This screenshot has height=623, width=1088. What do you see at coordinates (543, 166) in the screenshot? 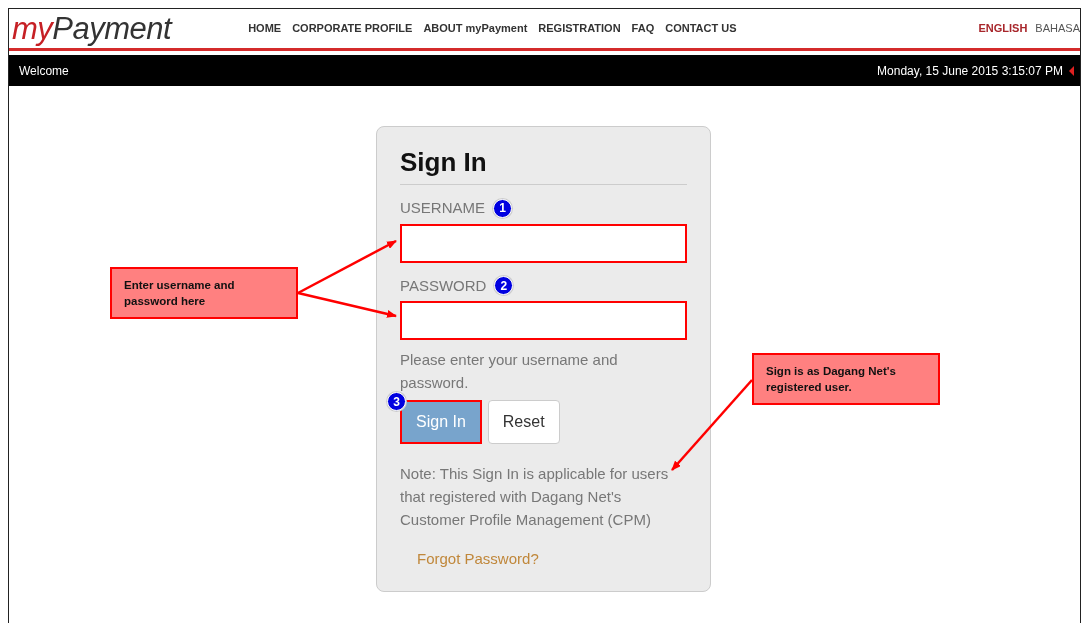
I see `panel-title: Sign In` at bounding box center [543, 166].